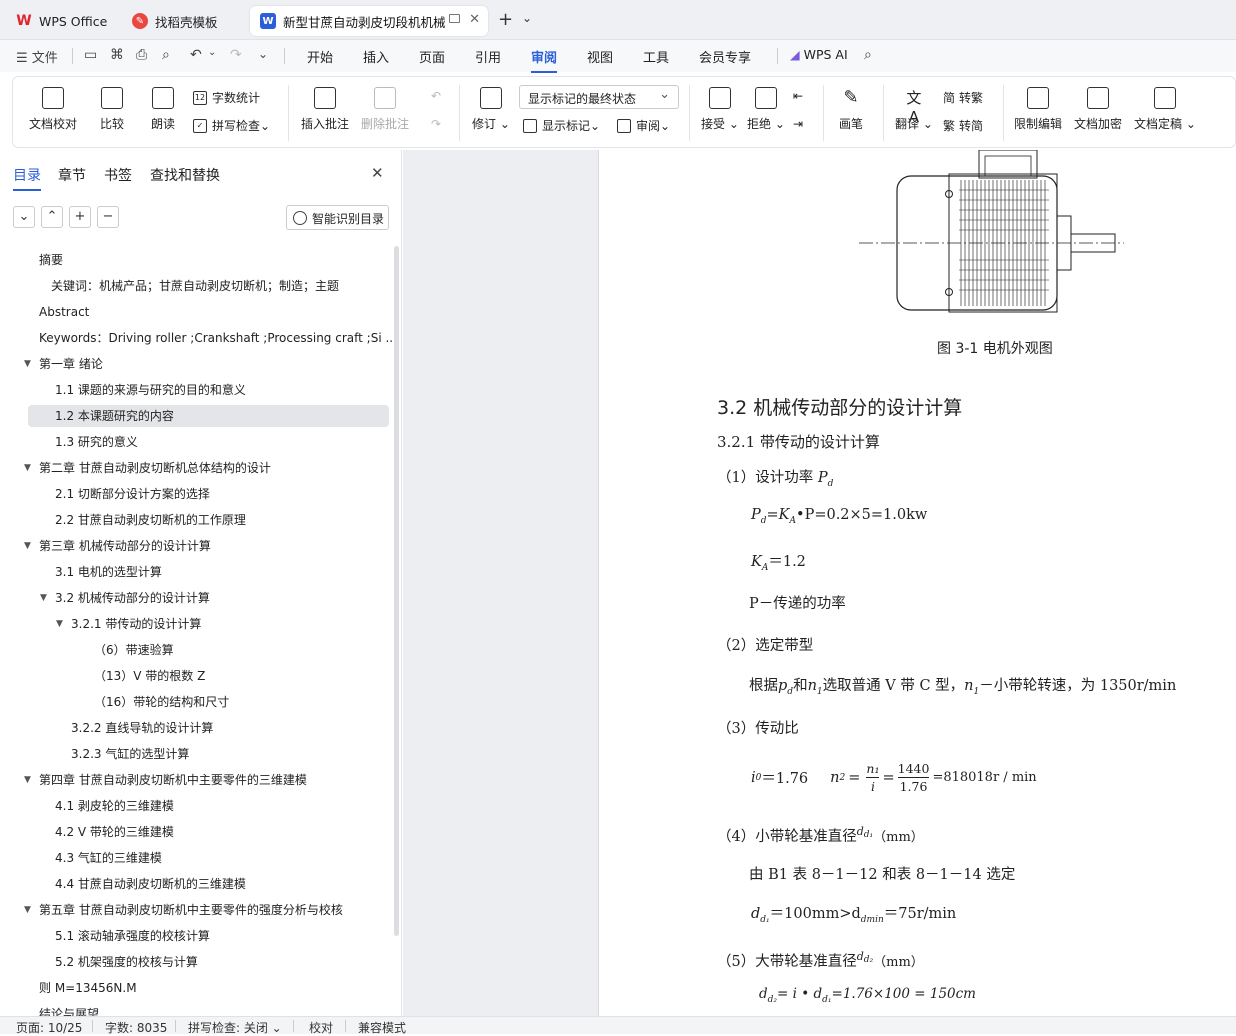 The image size is (1236, 1036). Describe the element at coordinates (868, 55) in the screenshot. I see `search-icon: ⌕` at that location.